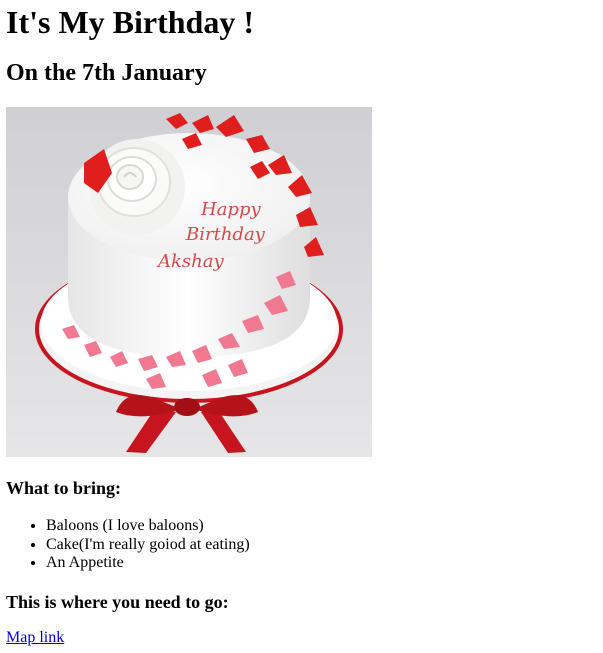  I want to click on svg-text: Birthday, so click(225, 234).